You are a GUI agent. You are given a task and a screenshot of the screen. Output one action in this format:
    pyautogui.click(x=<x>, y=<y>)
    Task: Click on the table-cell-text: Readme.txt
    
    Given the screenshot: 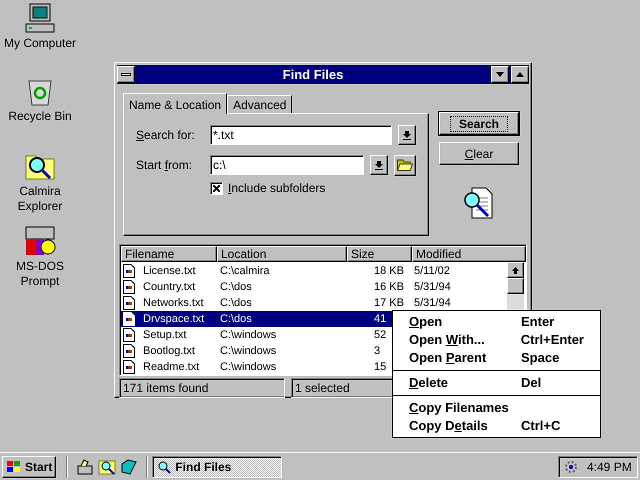 What is the action you would take?
    pyautogui.click(x=171, y=367)
    